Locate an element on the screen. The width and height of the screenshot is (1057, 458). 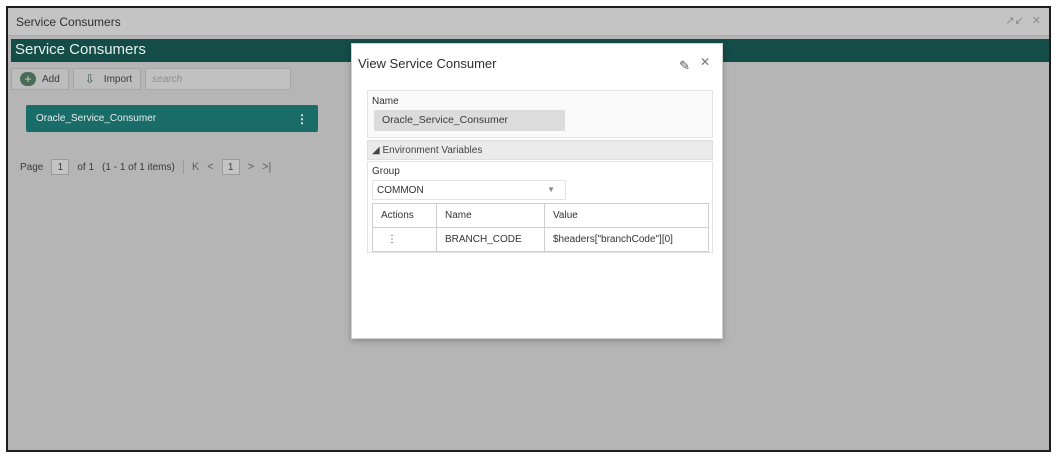
column-header-name: Name is located at coordinates (490, 215).